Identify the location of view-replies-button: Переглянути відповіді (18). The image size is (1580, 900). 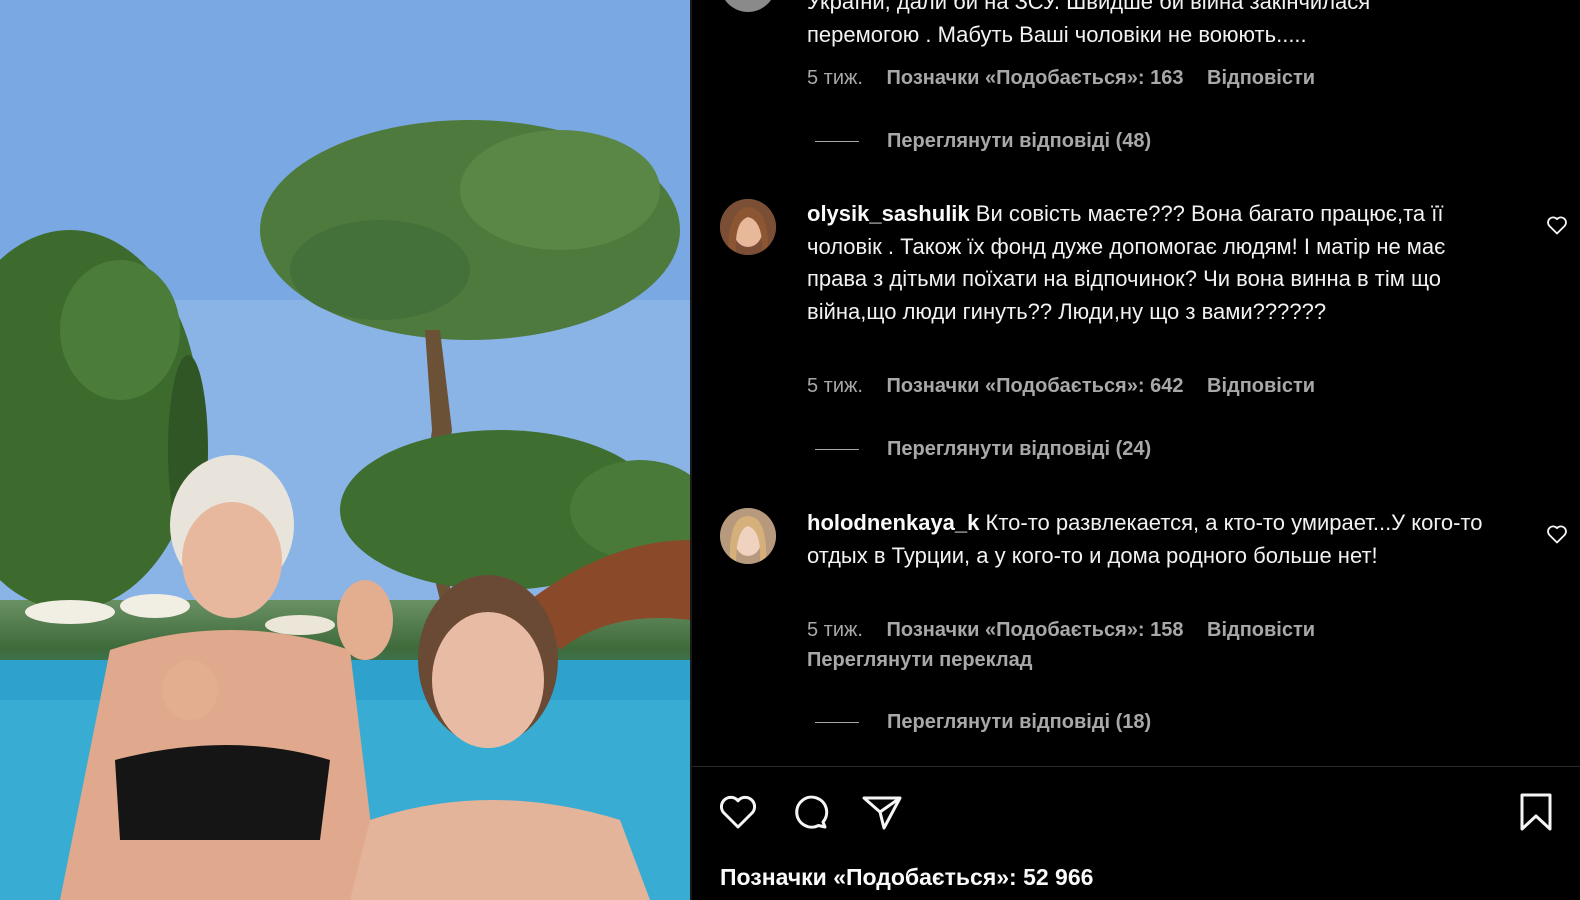
(983, 722).